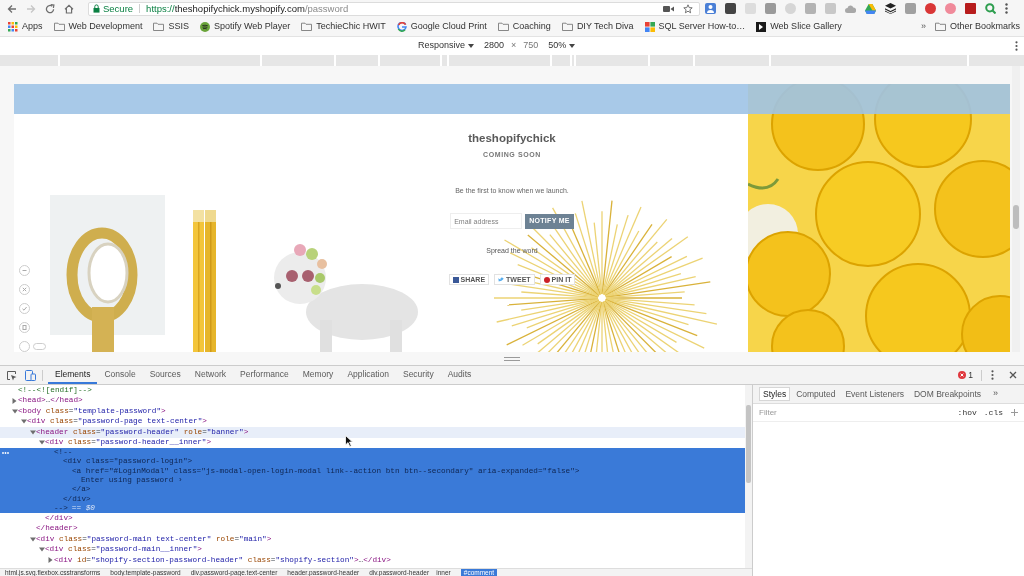  Describe the element at coordinates (962, 375) in the screenshot. I see `error-icon` at that location.